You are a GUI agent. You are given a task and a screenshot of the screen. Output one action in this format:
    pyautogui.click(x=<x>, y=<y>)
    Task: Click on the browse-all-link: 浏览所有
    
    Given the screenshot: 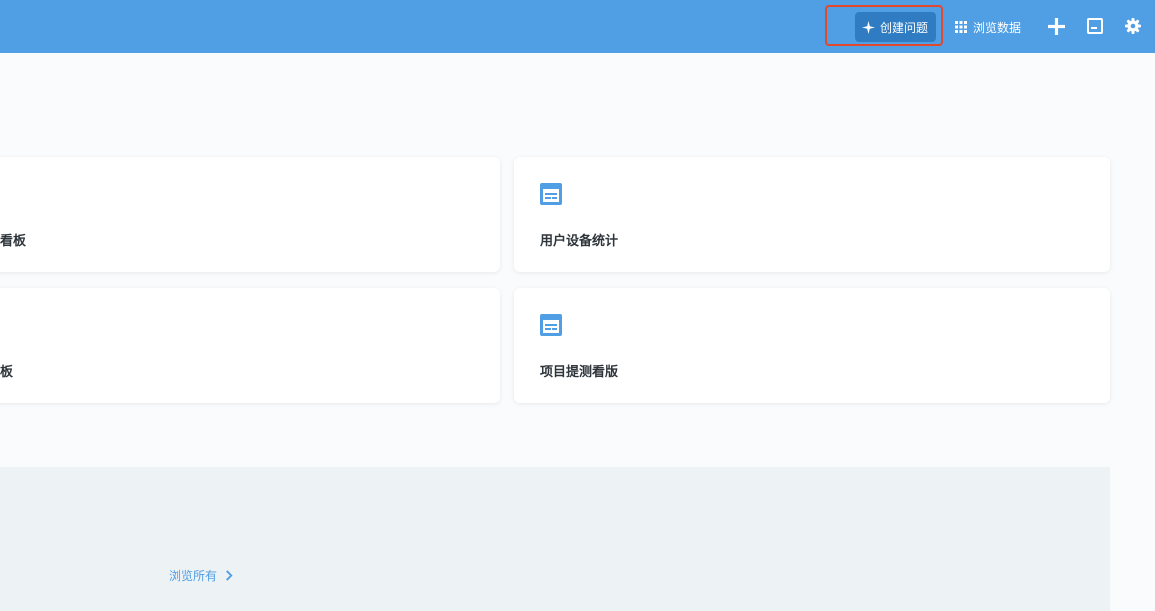 What is the action you would take?
    pyautogui.click(x=201, y=575)
    